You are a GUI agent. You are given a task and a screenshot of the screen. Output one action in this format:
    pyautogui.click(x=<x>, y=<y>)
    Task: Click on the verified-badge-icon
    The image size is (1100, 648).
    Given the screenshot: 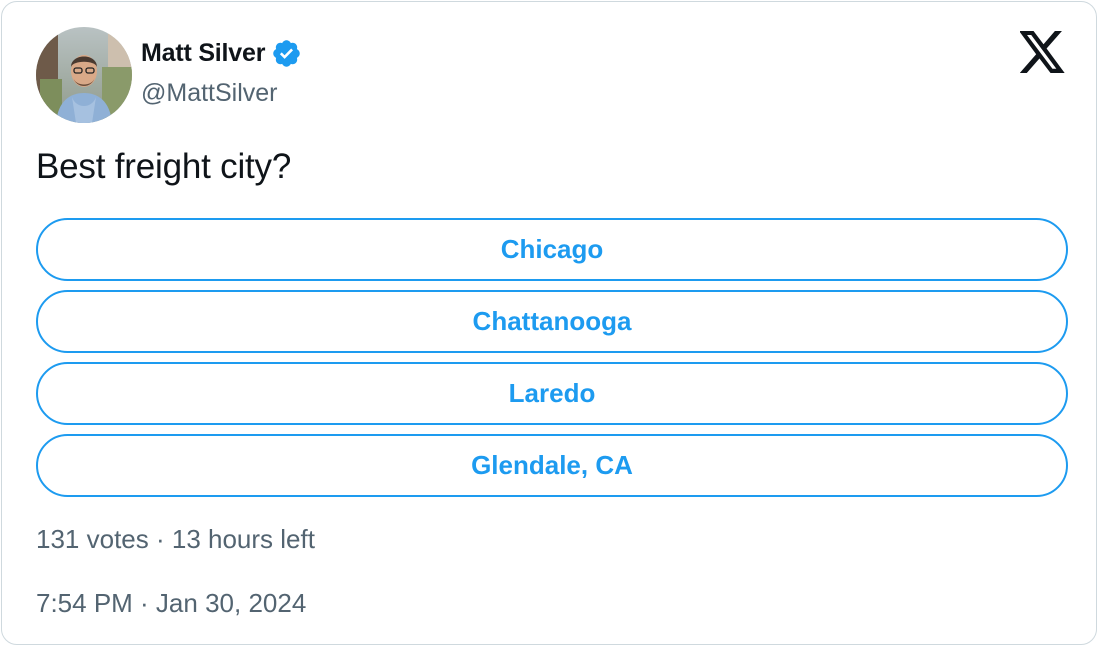 What is the action you would take?
    pyautogui.click(x=286, y=53)
    